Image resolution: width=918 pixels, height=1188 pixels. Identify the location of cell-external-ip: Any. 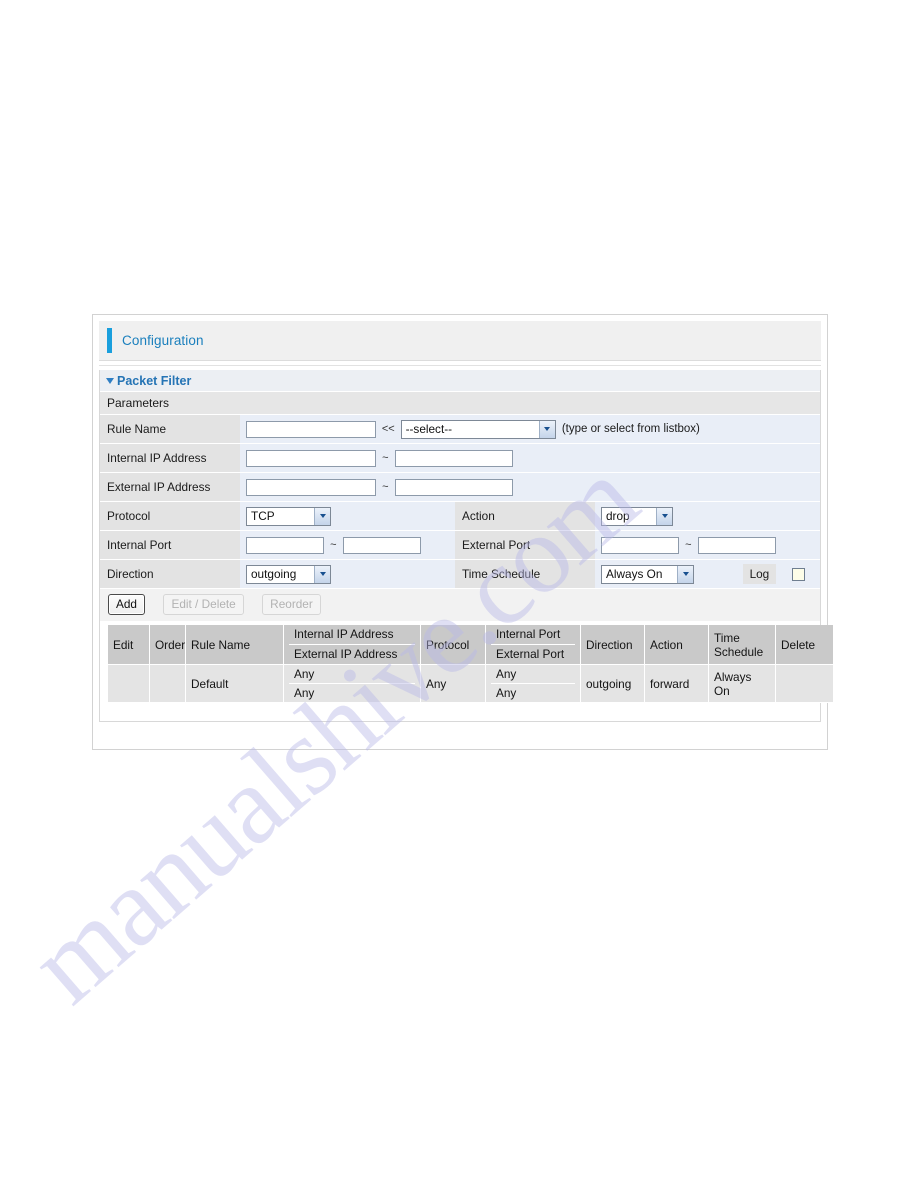
(352, 692).